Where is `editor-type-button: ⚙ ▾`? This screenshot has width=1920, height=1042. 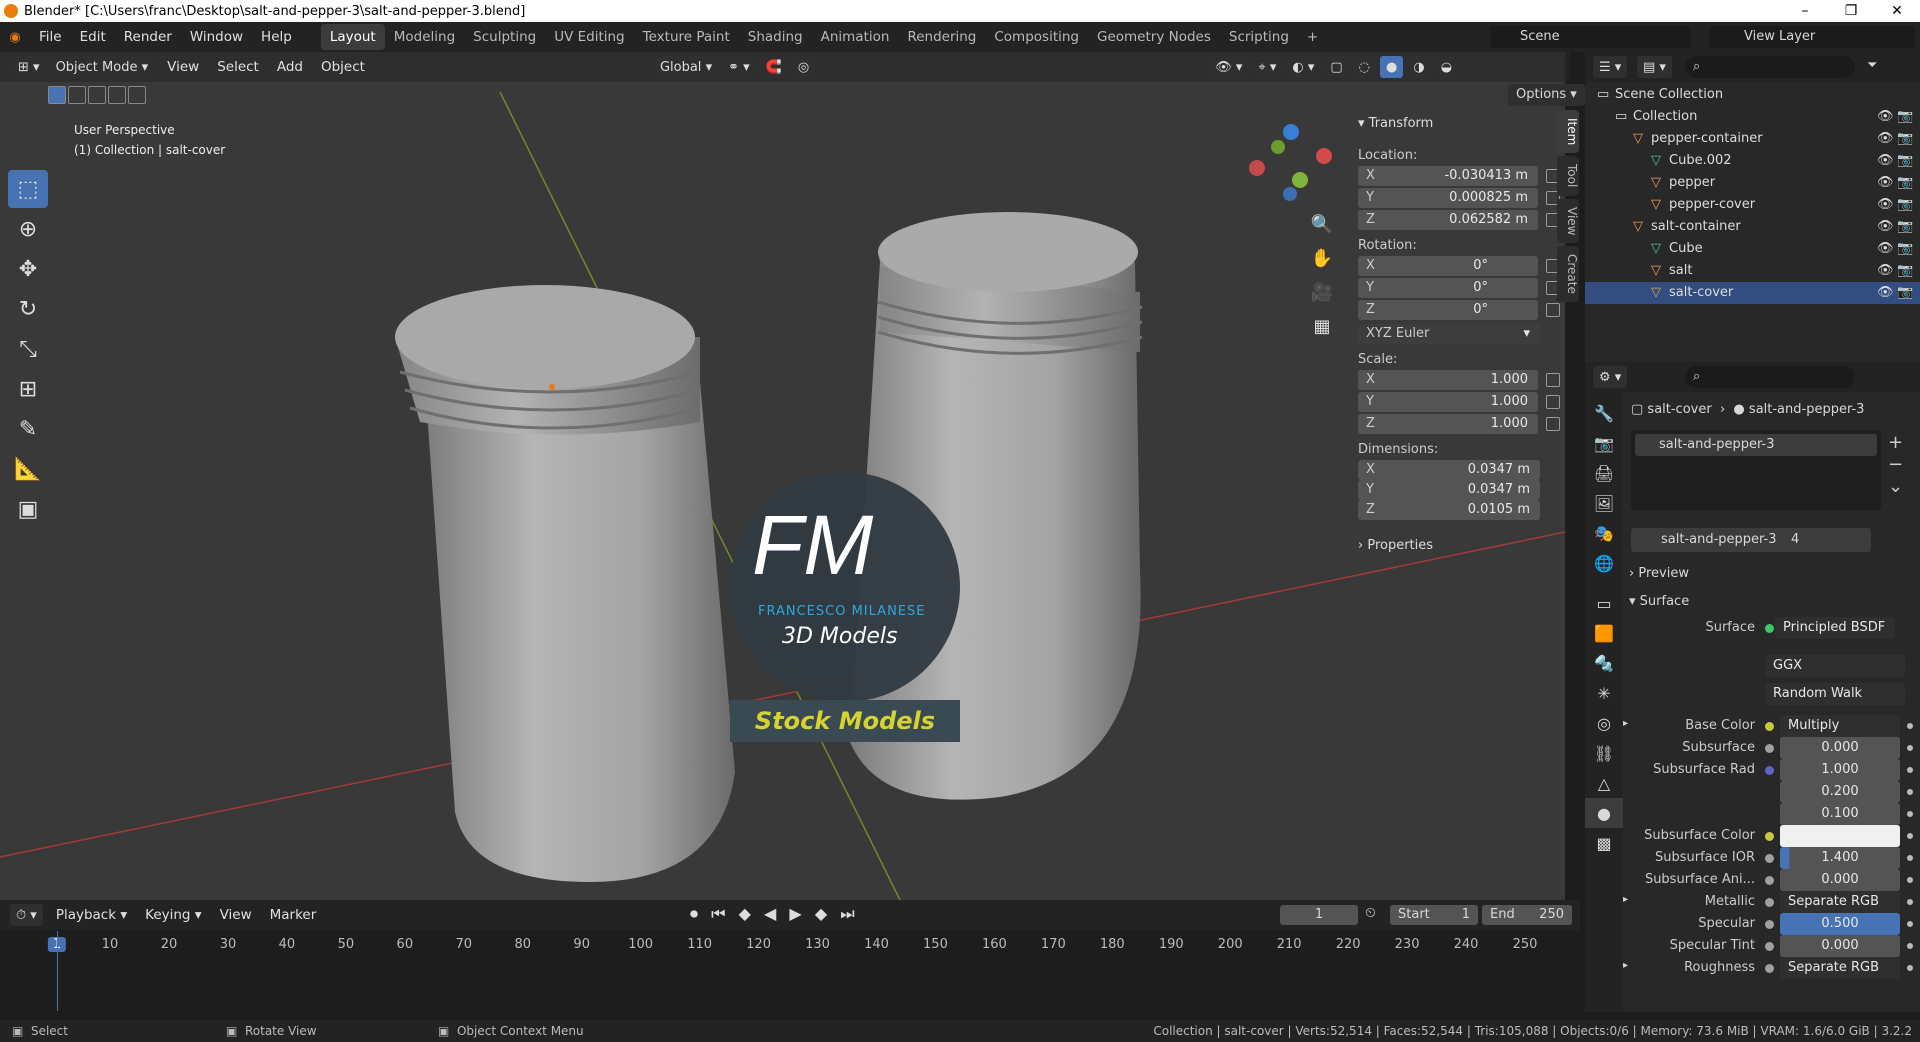
editor-type-button: ⚙ ▾ is located at coordinates (1610, 377).